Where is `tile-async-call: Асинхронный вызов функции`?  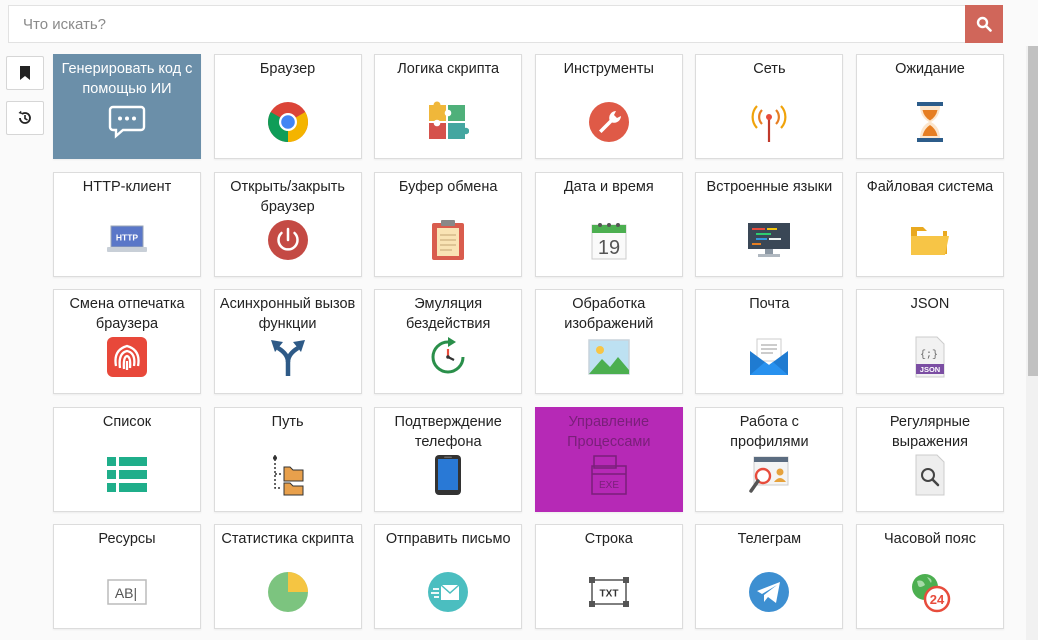 tile-async-call: Асинхронный вызов функции is located at coordinates (287, 341).